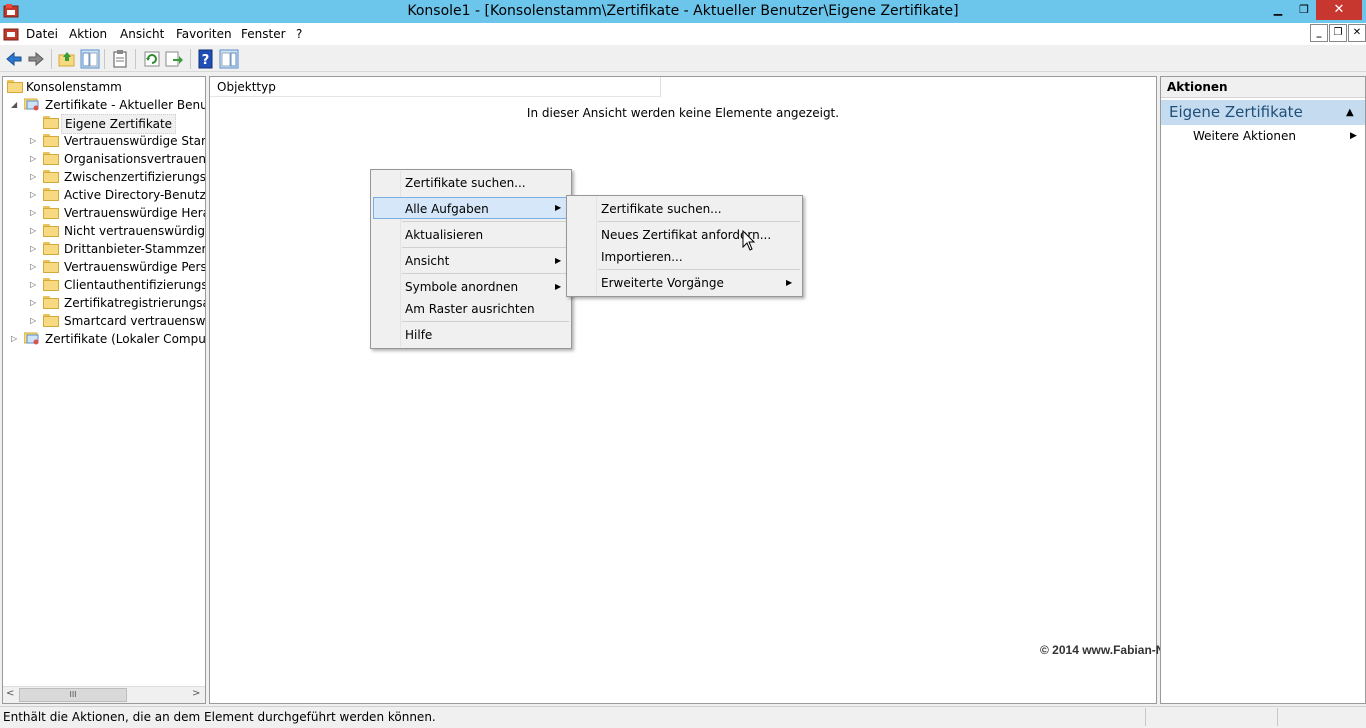  I want to click on refresh-icon, so click(152, 59).